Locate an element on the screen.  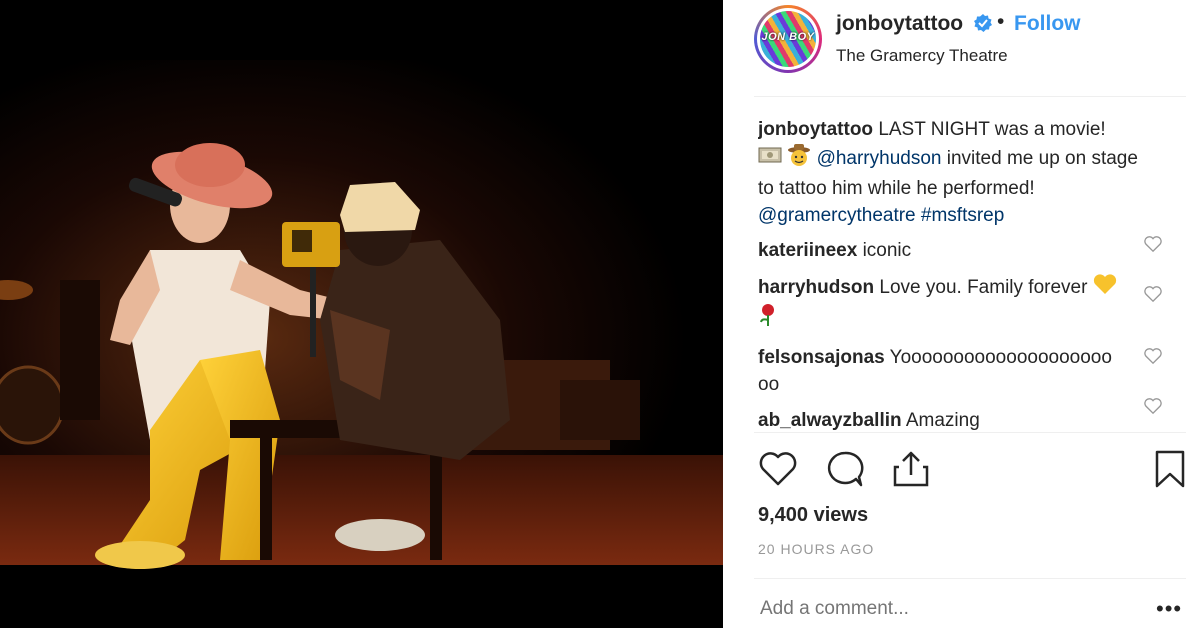
comment-username: felsonsajonas is located at coordinates (821, 357).